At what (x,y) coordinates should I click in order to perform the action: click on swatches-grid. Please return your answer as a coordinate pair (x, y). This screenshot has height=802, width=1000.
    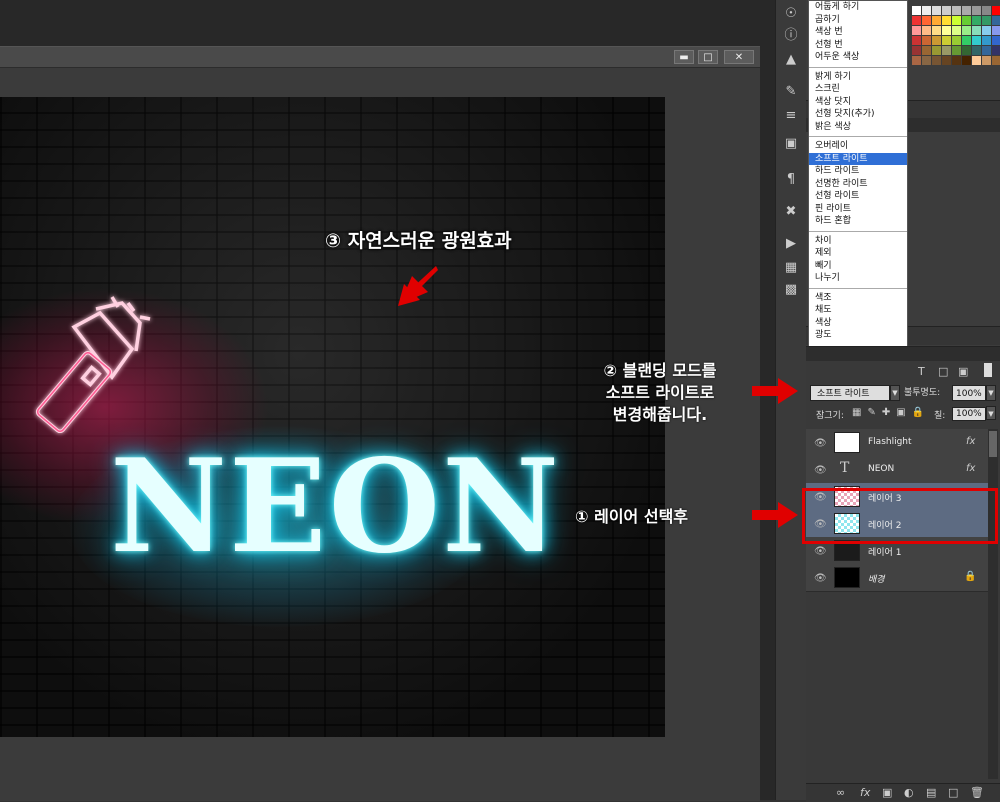
    Looking at the image, I should click on (954, 40).